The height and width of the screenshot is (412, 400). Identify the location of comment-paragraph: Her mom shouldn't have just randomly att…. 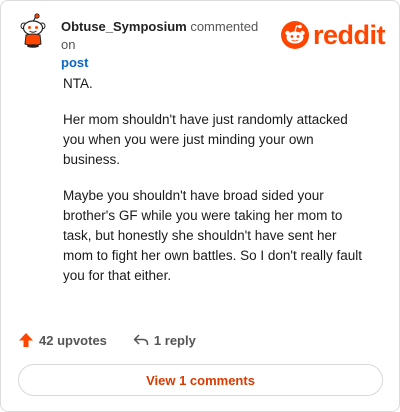
(205, 139).